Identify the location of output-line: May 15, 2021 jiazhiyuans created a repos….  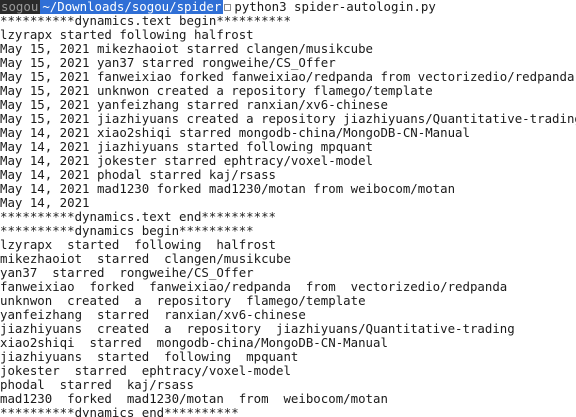
(288, 119).